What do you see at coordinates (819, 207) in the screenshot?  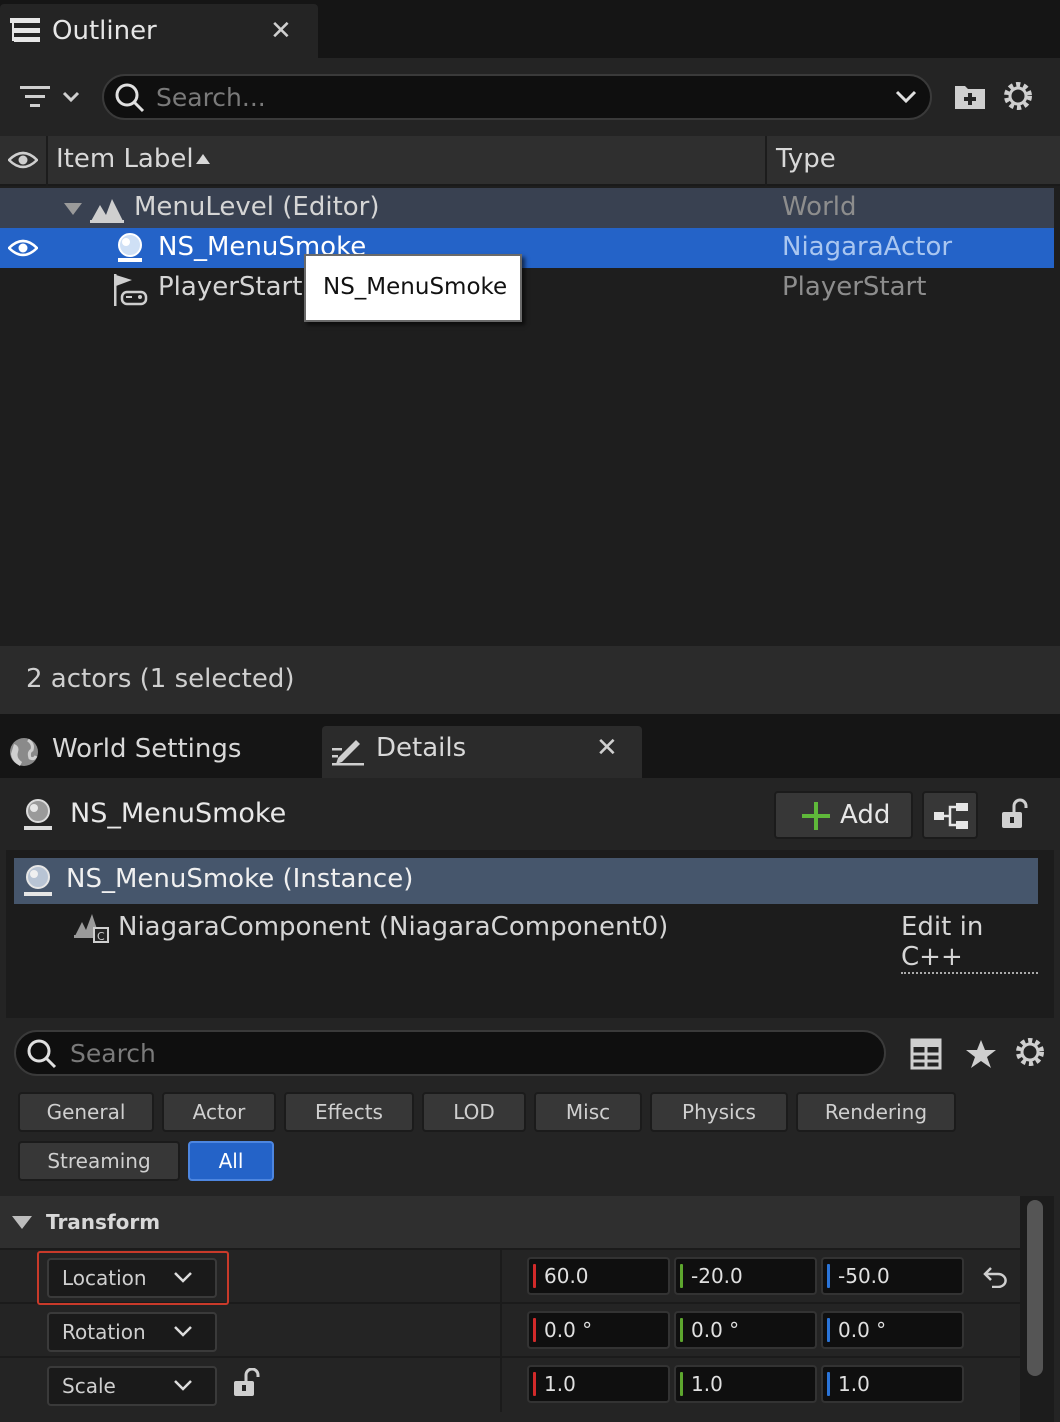 I see `tree-row-type: World` at bounding box center [819, 207].